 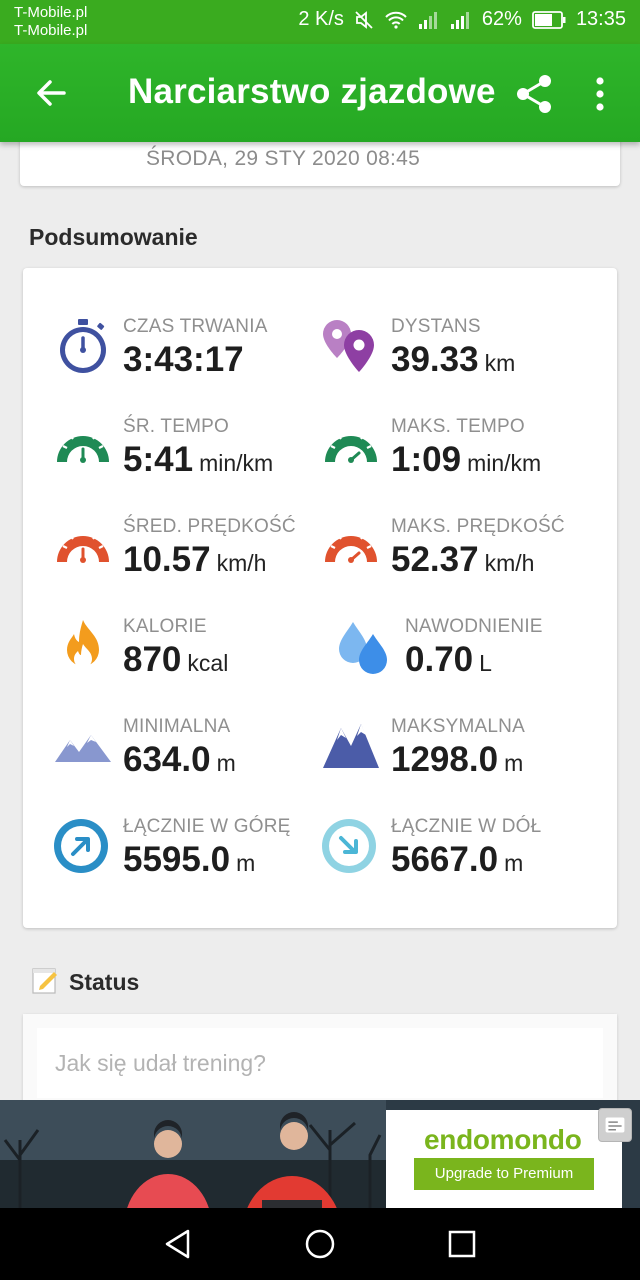 I want to click on stat-unit: km, so click(x=500, y=363).